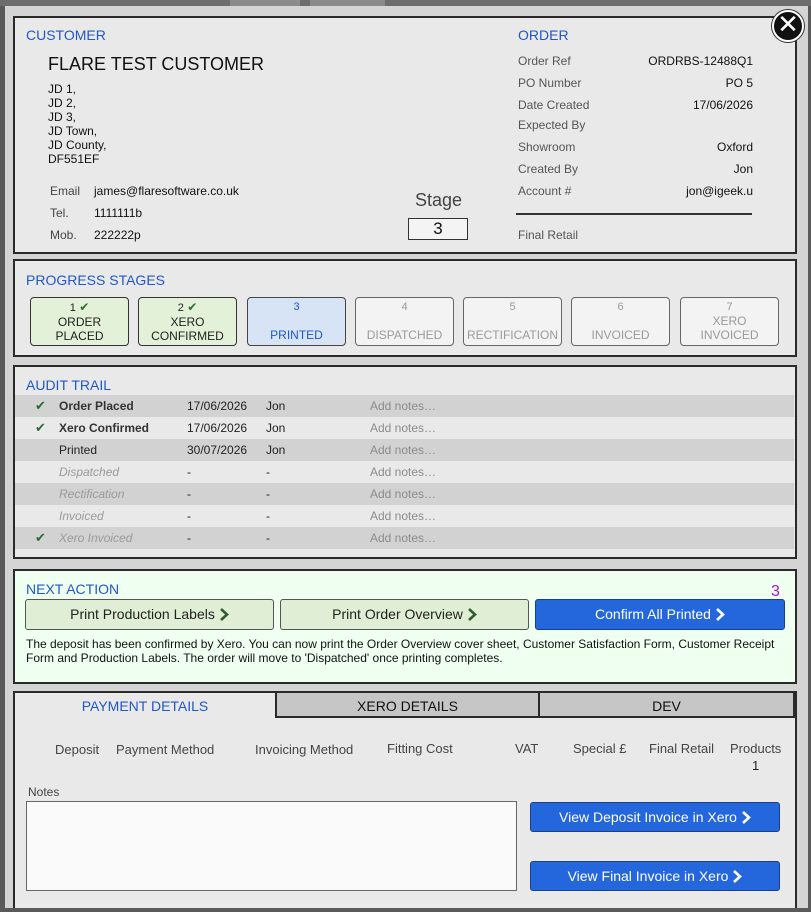  What do you see at coordinates (660, 614) in the screenshot?
I see `confirm-all-printed-button: Confirm All Printed` at bounding box center [660, 614].